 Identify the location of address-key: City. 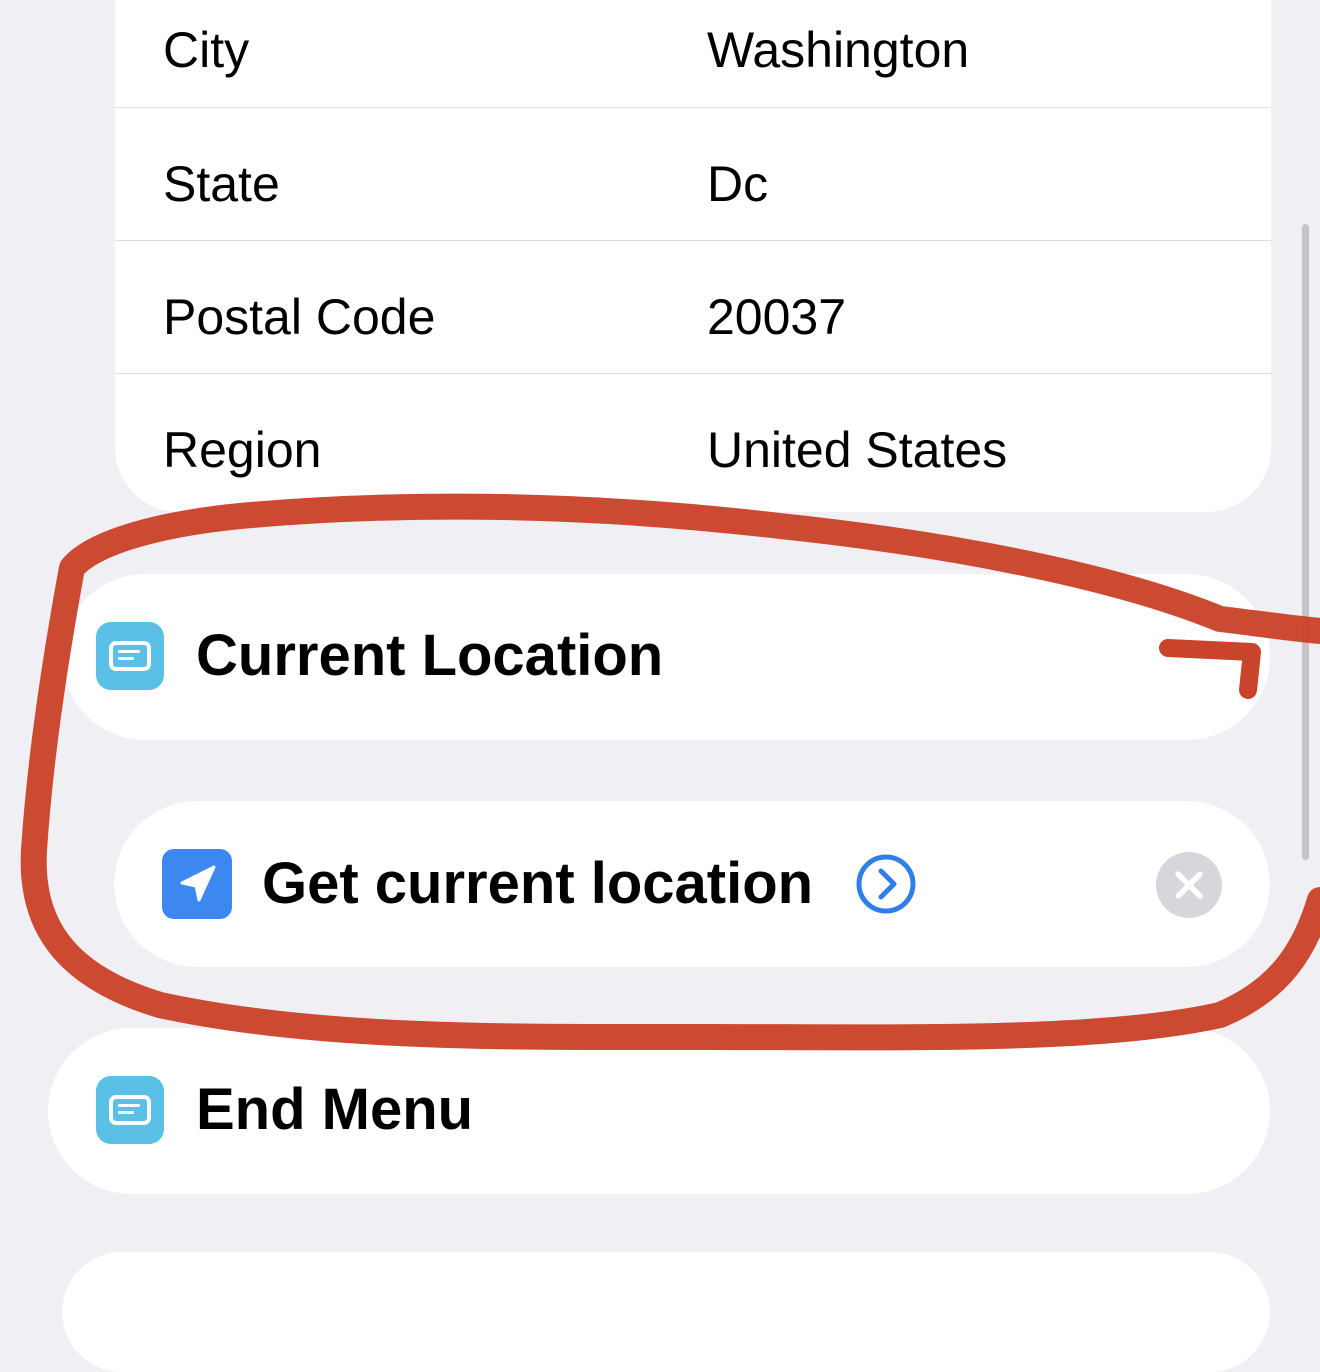
(206, 50).